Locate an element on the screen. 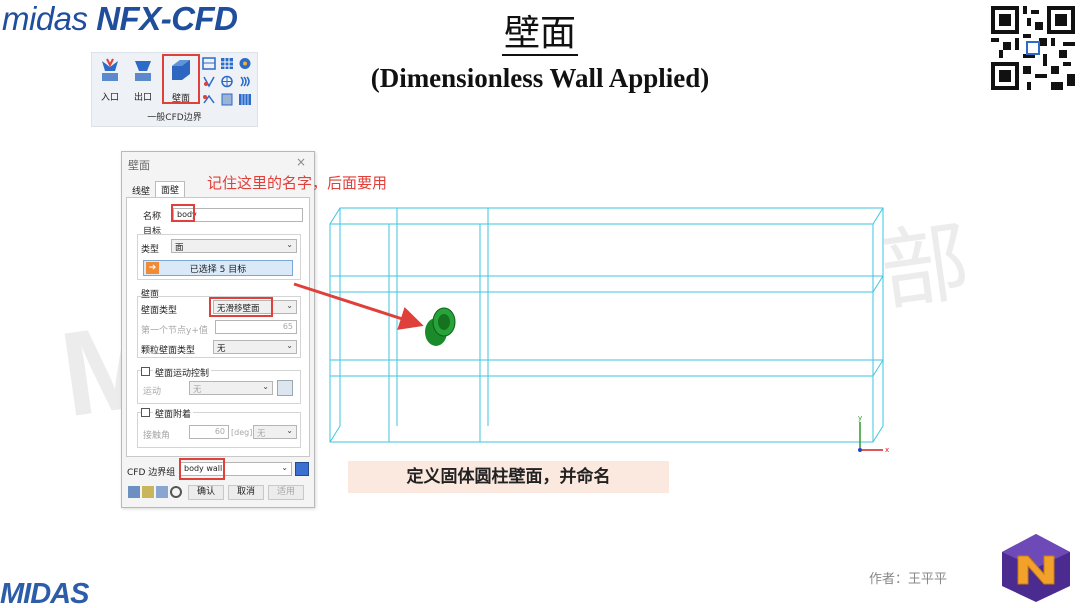  page-subtitle: (Dimensionless Wall Applied) is located at coordinates (540, 78).